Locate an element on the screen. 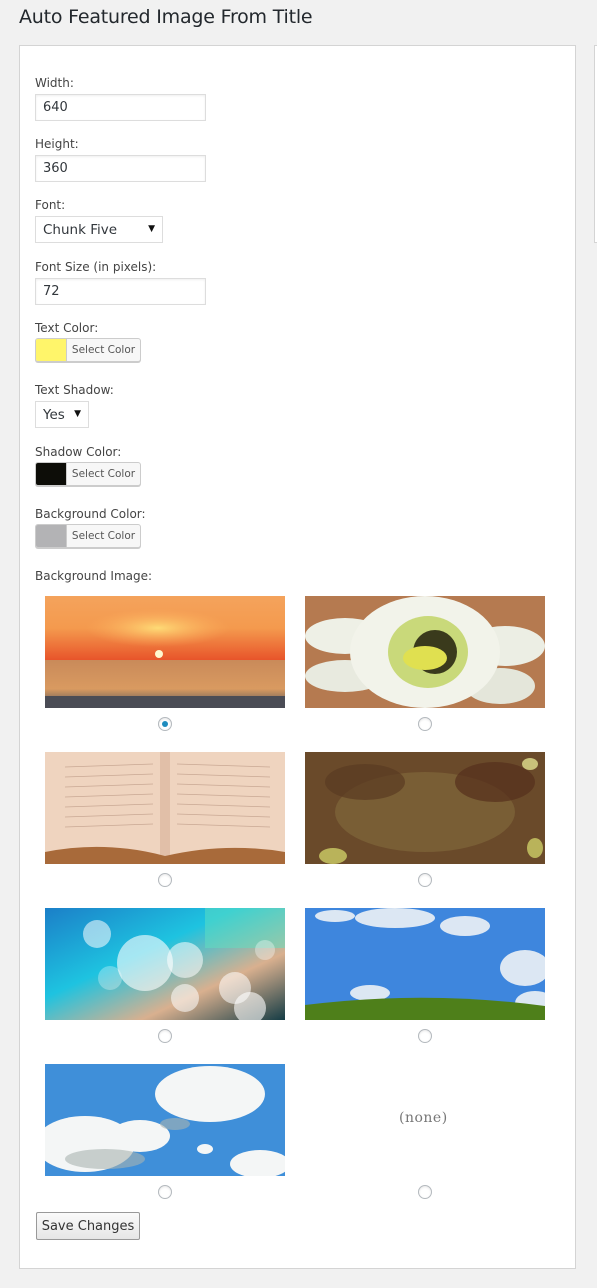  bg-radio-flower is located at coordinates (425, 724).